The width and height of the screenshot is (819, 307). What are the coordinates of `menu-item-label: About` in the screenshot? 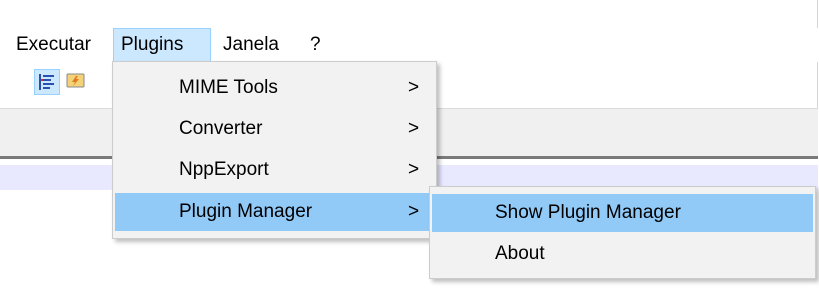 It's located at (520, 253).